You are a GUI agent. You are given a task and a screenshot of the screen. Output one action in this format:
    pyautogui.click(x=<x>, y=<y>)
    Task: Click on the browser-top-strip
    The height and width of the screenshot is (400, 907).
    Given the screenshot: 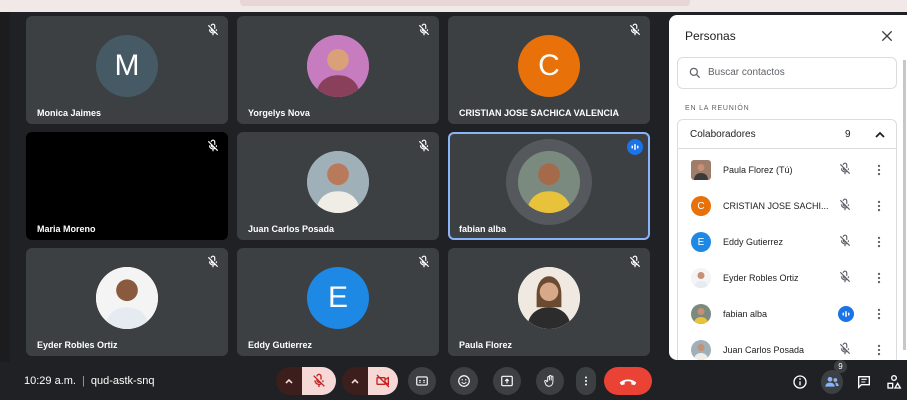 What is the action you would take?
    pyautogui.click(x=453, y=6)
    